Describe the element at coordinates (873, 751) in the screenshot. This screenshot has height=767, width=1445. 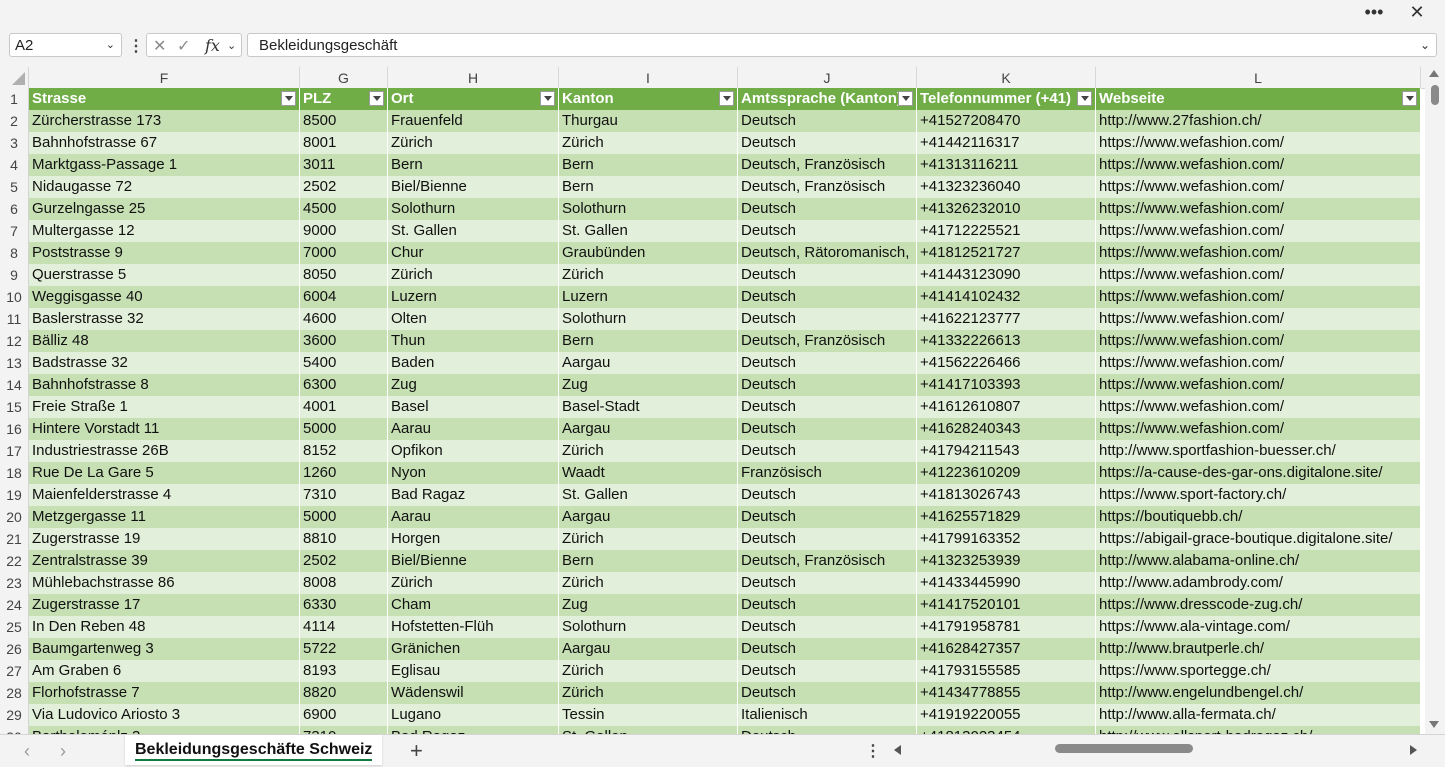
I see `more-vertical-icon: ⋮` at that location.